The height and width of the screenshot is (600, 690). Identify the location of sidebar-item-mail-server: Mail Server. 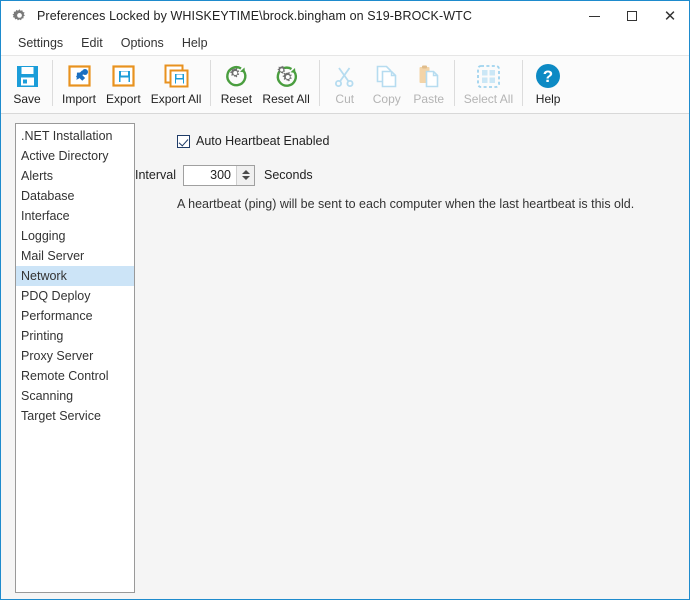
(75, 256).